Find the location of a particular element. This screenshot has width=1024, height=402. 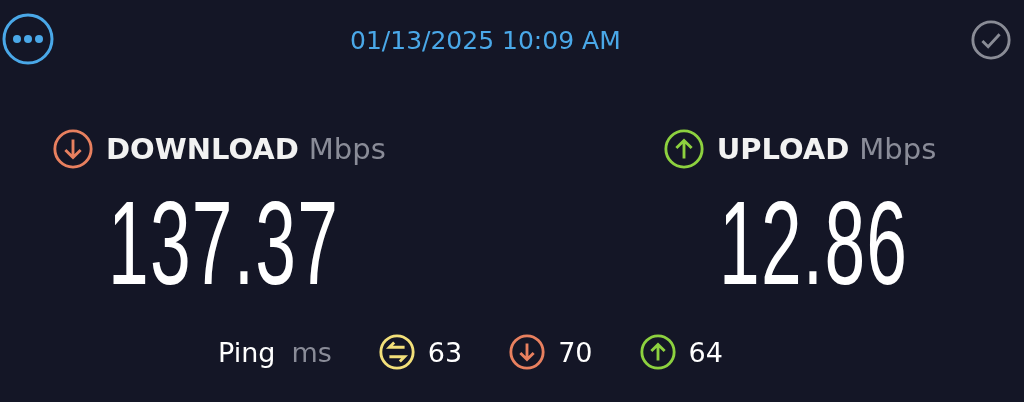

metric-value: 137.37 is located at coordinates (224, 243).